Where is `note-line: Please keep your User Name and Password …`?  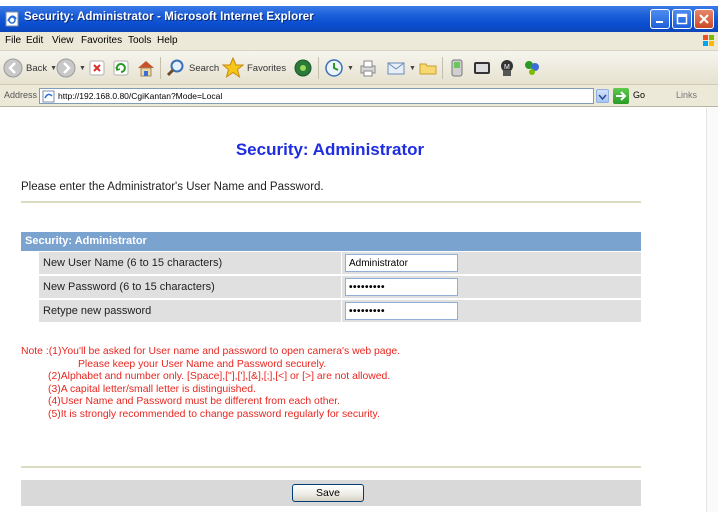 note-line: Please keep your User Name and Password … is located at coordinates (202, 364).